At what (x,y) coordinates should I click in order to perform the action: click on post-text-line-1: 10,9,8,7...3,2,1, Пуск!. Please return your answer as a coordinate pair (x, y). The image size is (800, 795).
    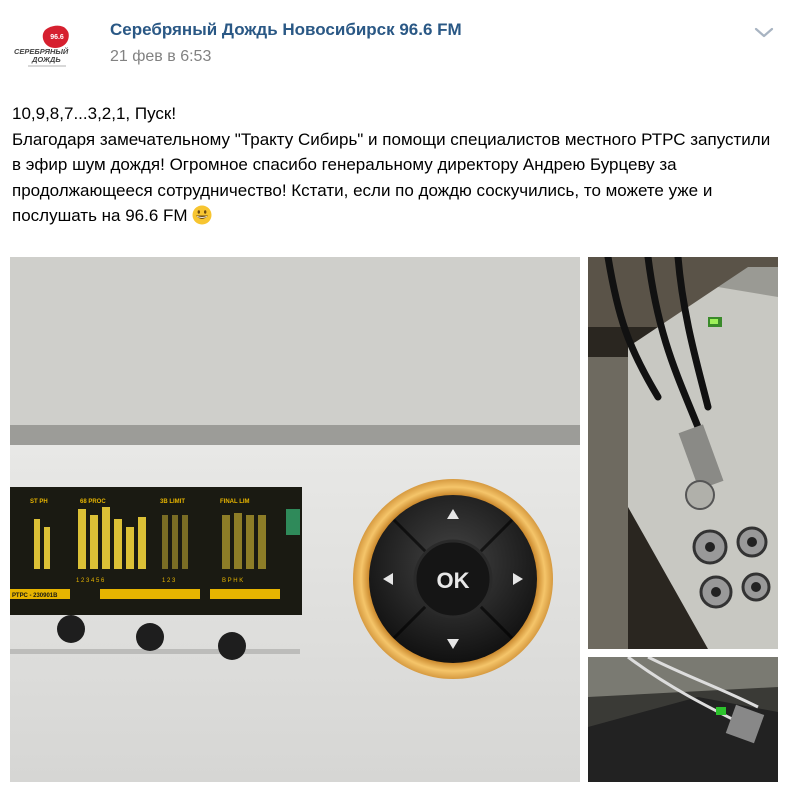
    Looking at the image, I should click on (94, 113).